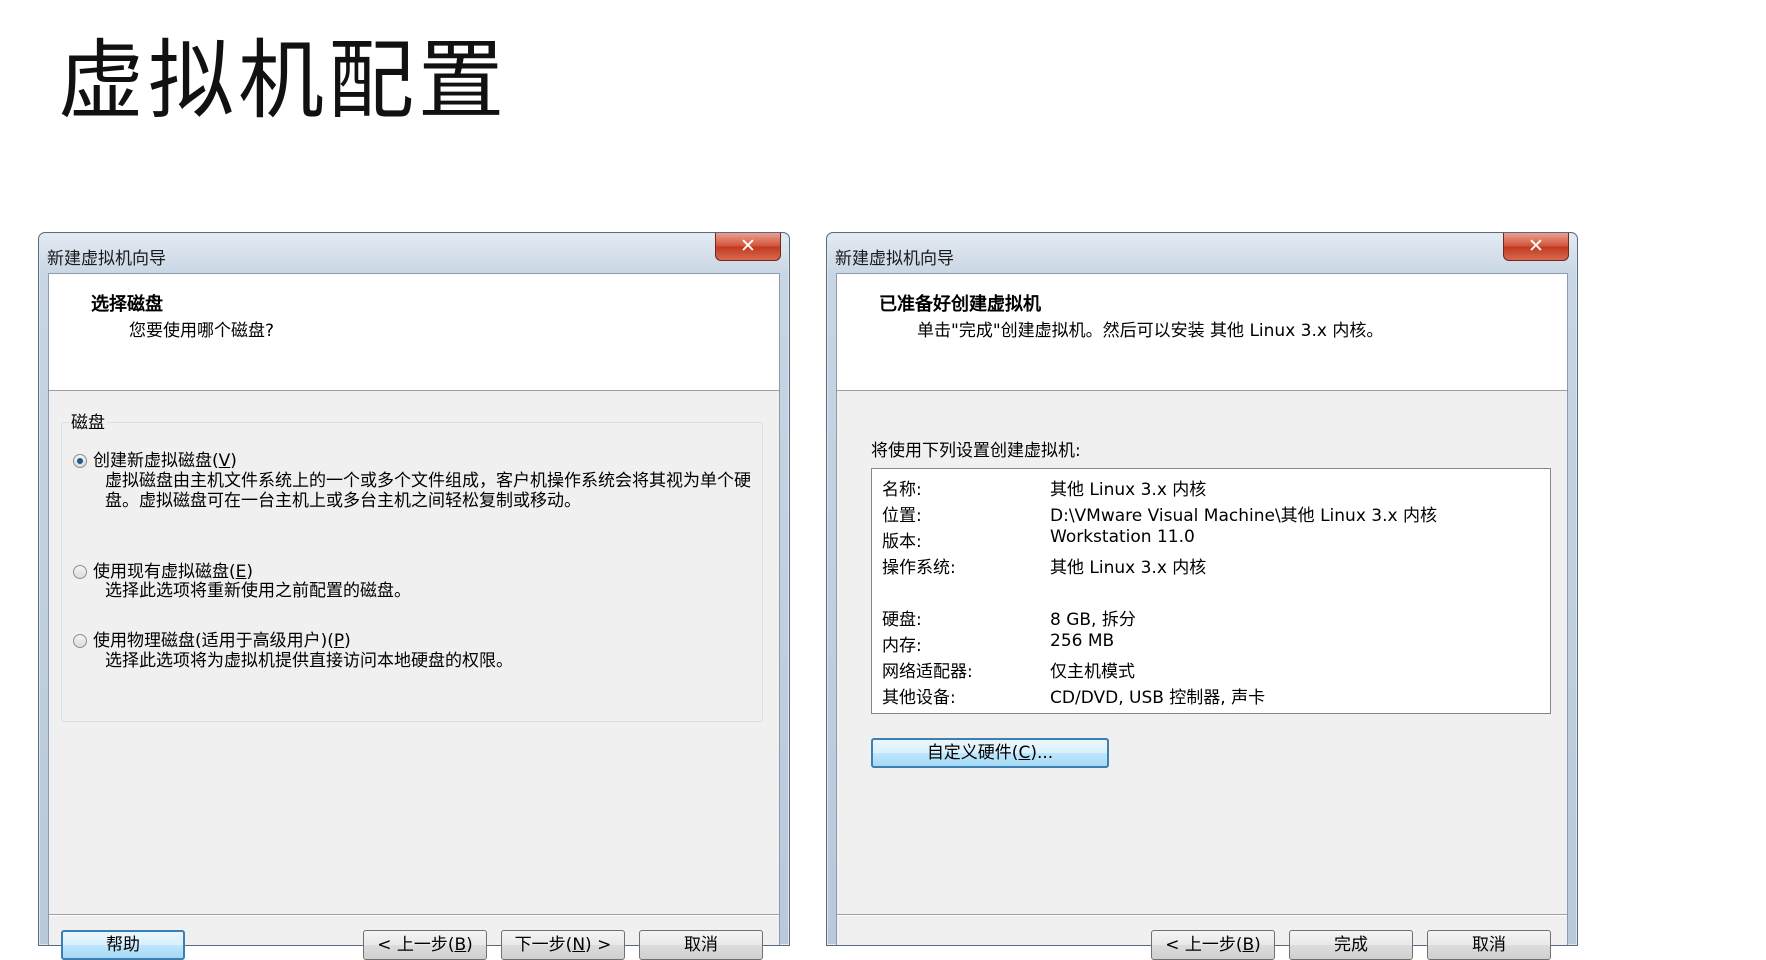 This screenshot has height=960, width=1766. What do you see at coordinates (339, 641) in the screenshot?
I see `mnemonic-key: P` at bounding box center [339, 641].